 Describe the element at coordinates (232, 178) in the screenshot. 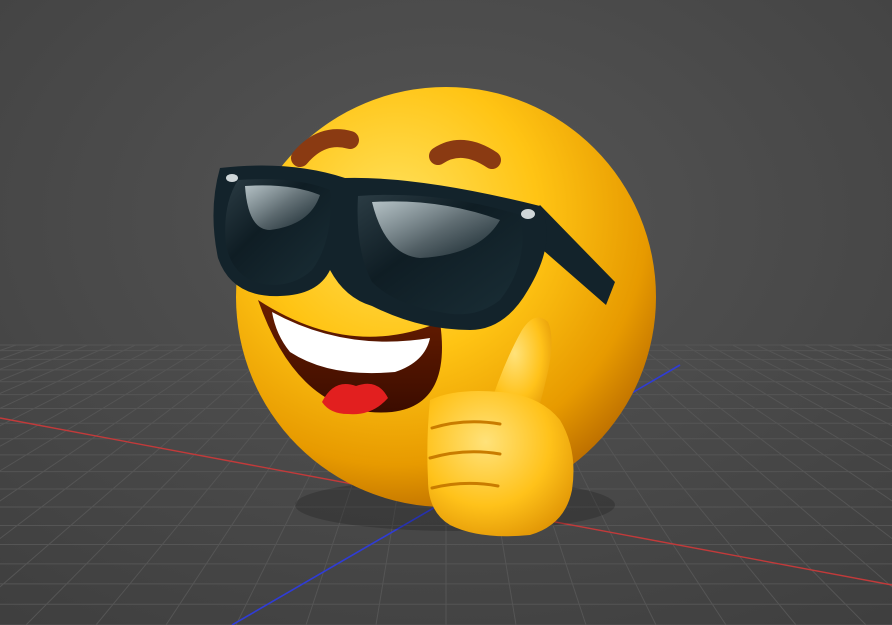

I see `left-hinge-rivet` at that location.